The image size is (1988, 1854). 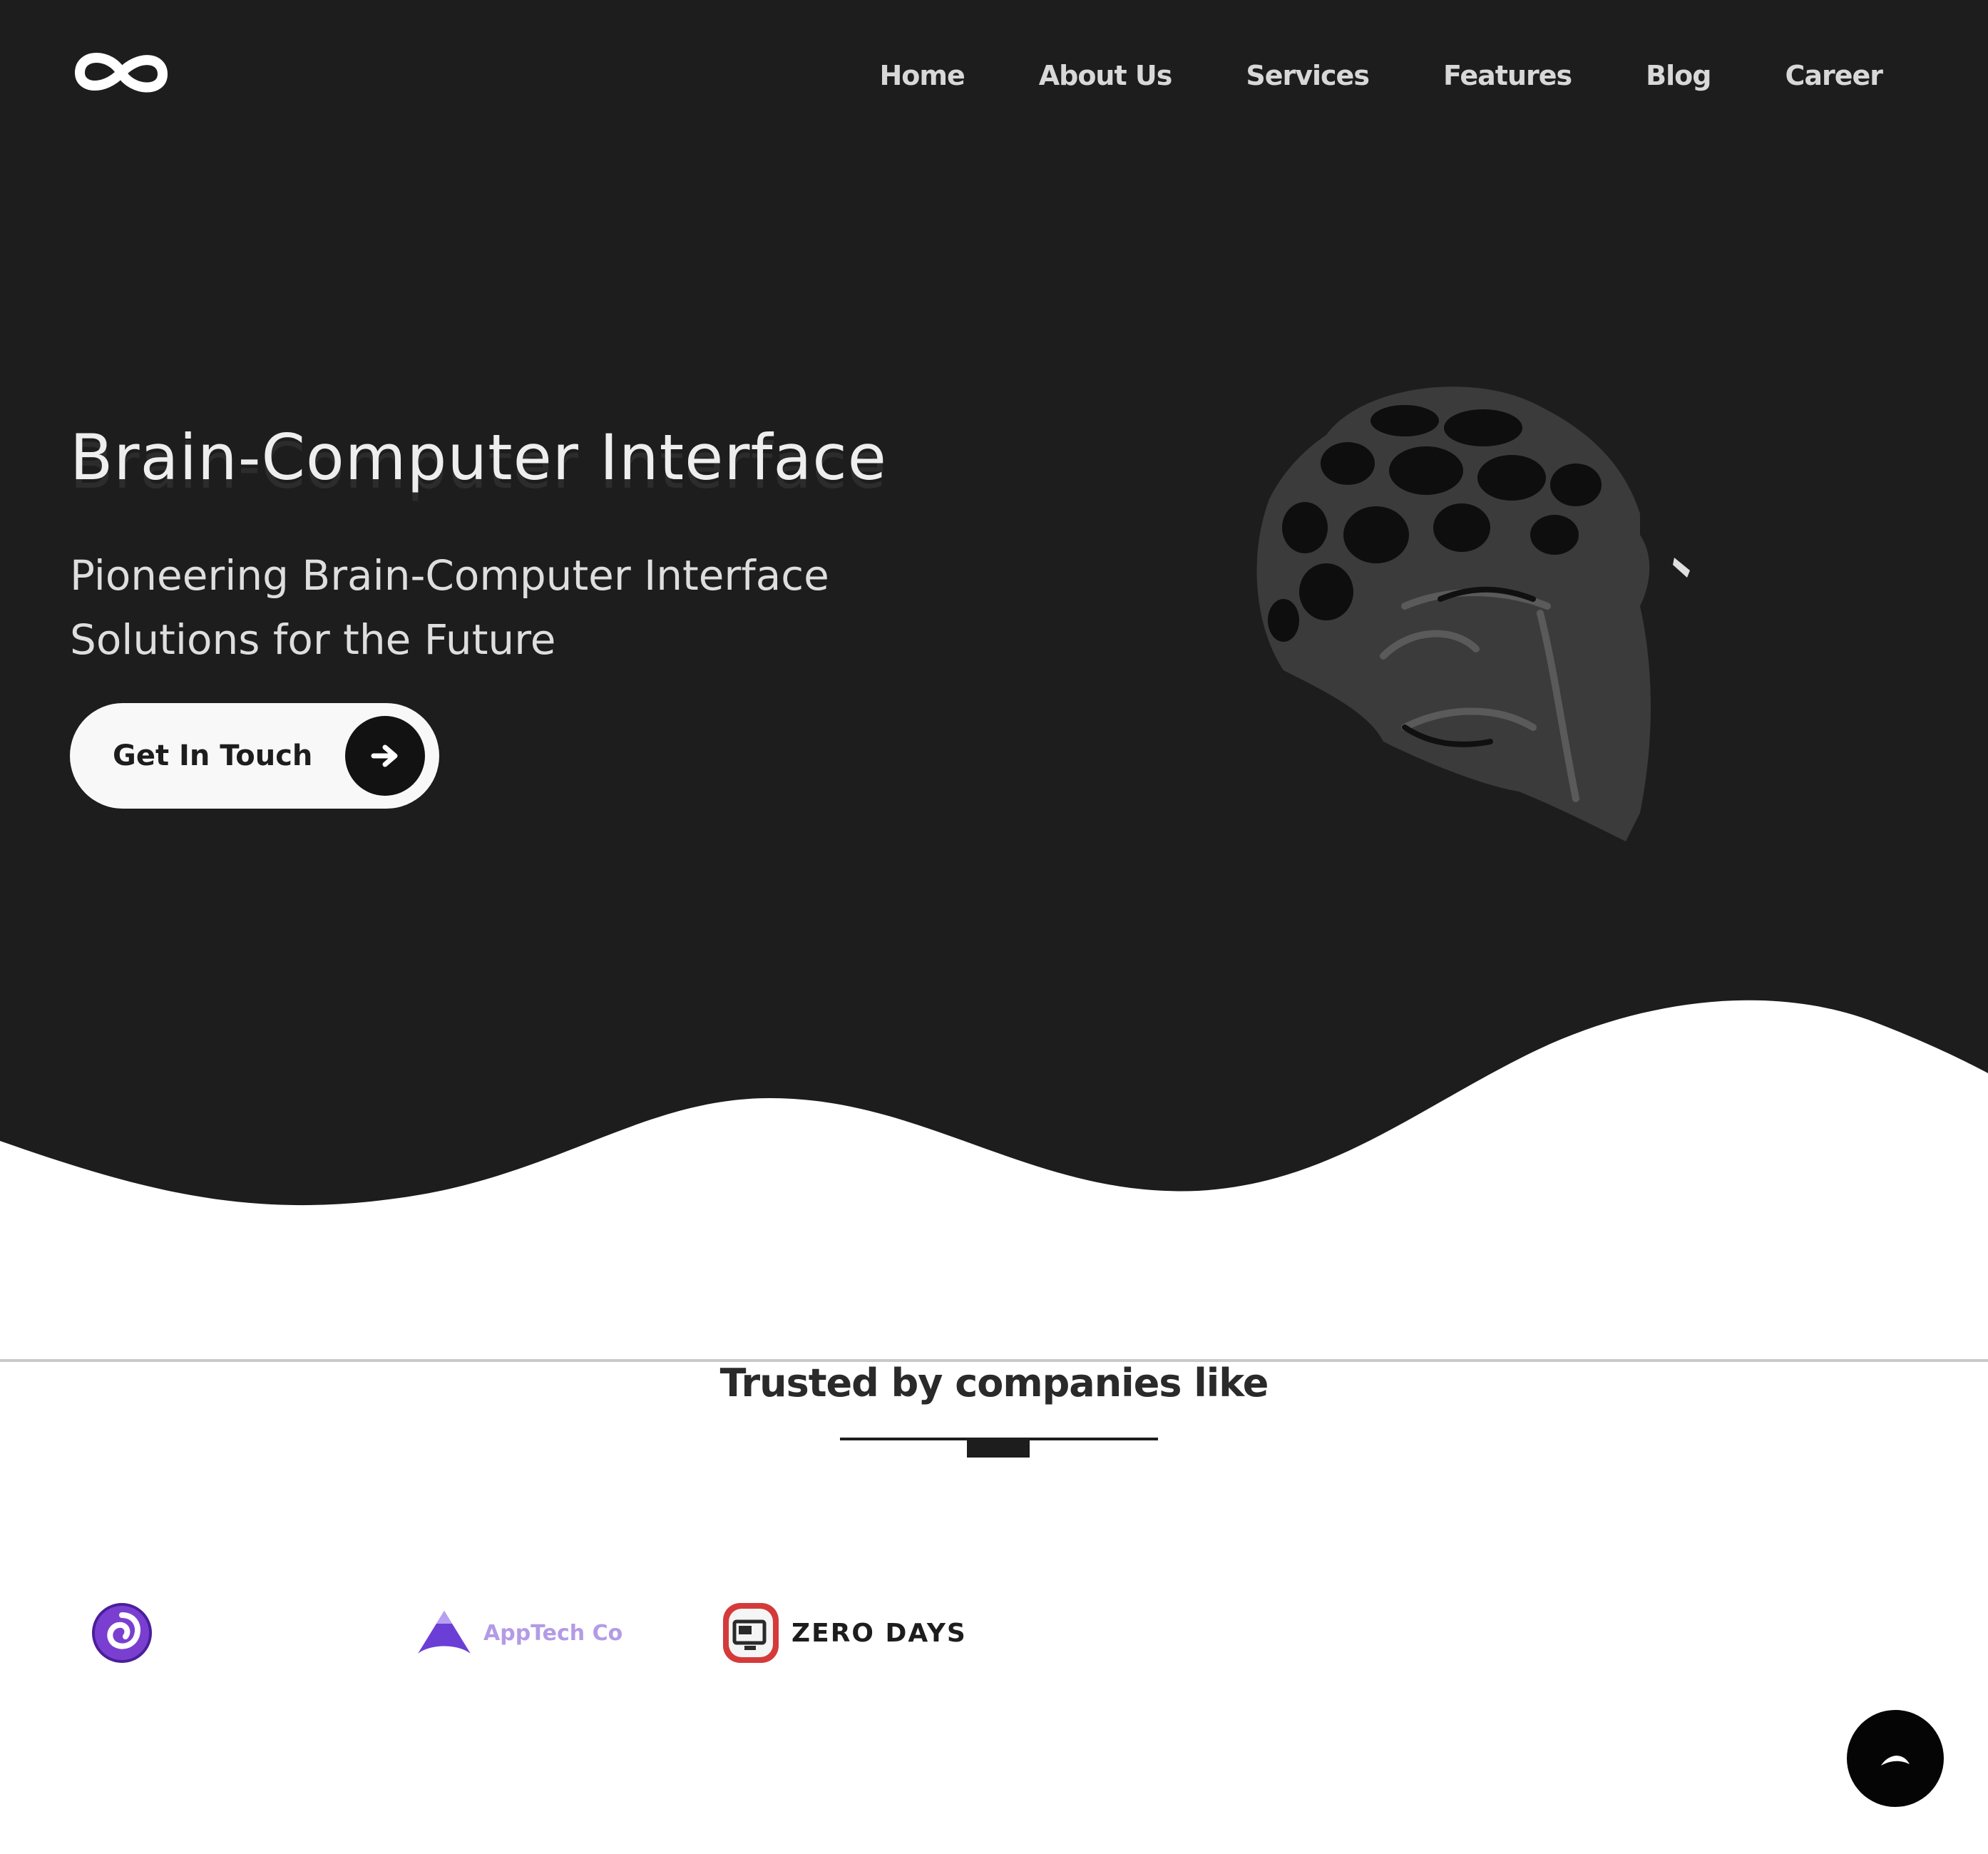 What do you see at coordinates (122, 1633) in the screenshot?
I see `spiral-logo-icon` at bounding box center [122, 1633].